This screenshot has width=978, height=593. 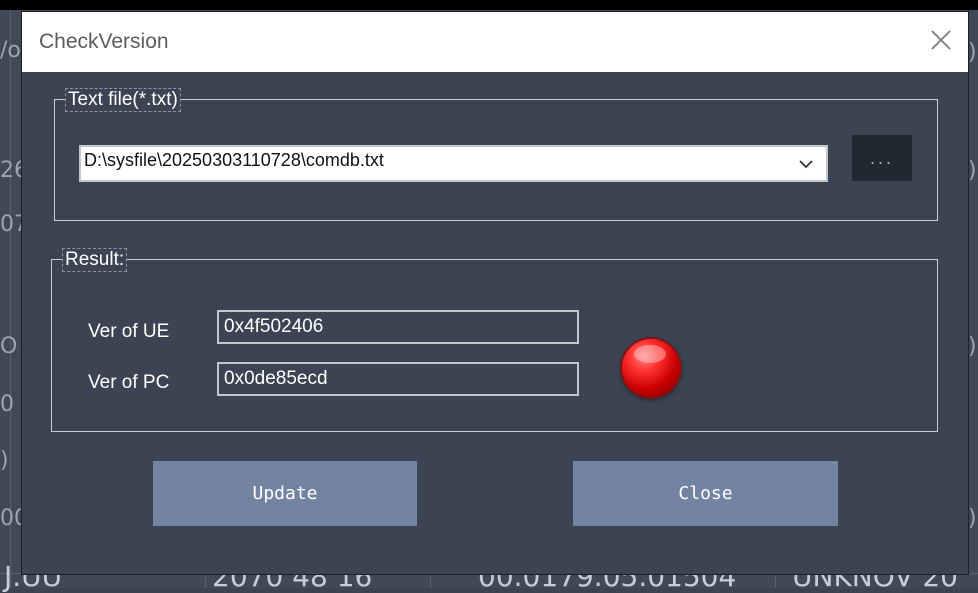 What do you see at coordinates (650, 354) in the screenshot?
I see `led-highlight` at bounding box center [650, 354].